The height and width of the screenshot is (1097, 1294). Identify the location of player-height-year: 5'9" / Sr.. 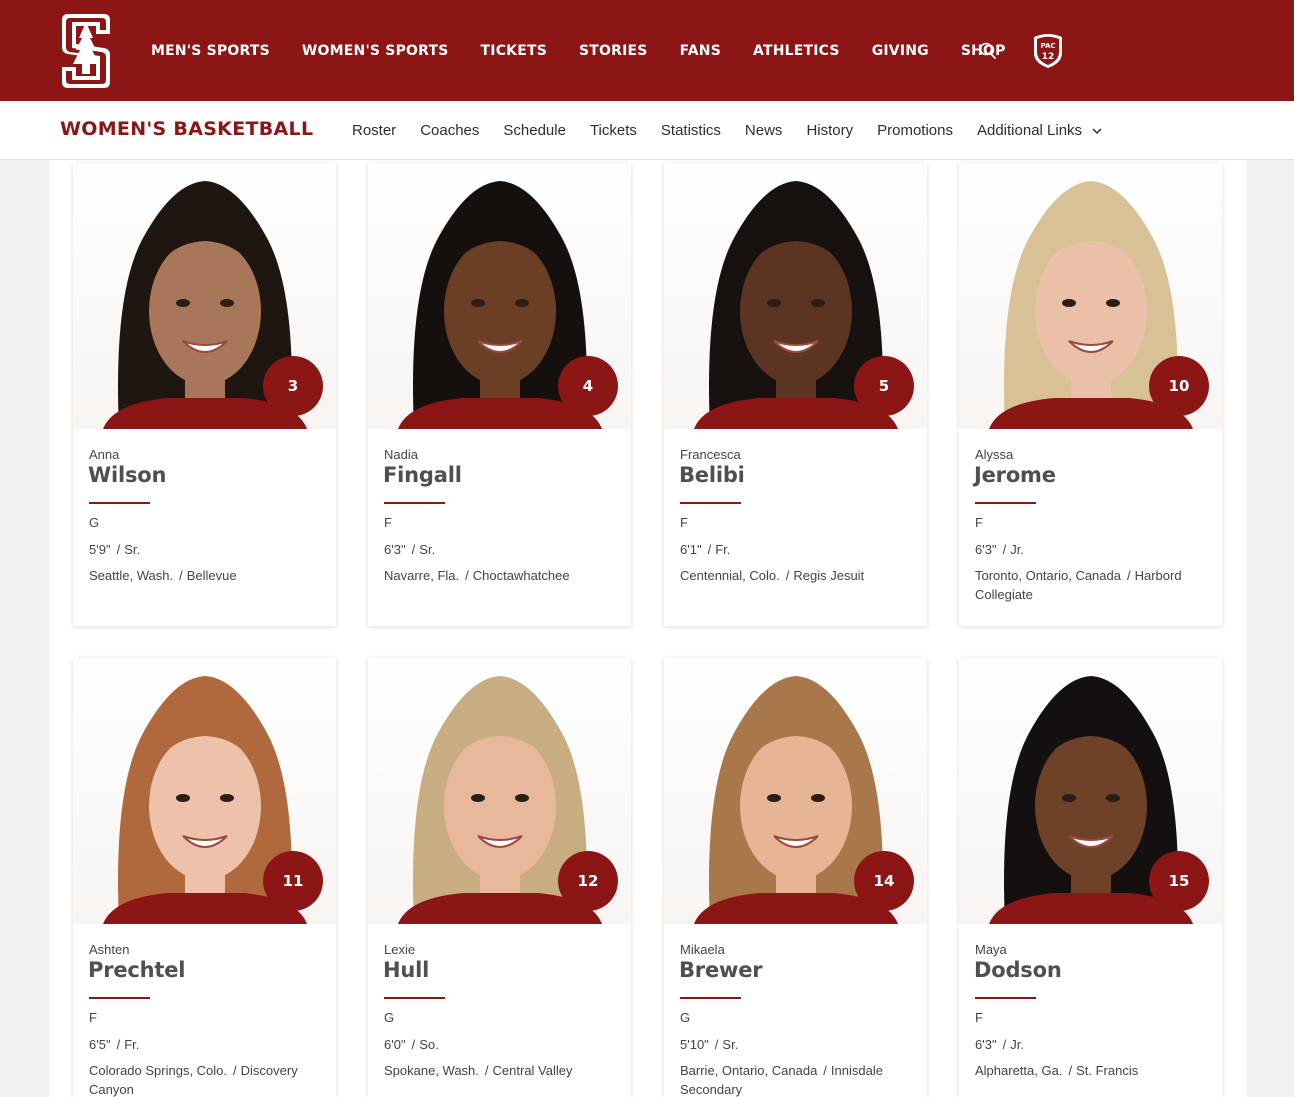
(114, 549).